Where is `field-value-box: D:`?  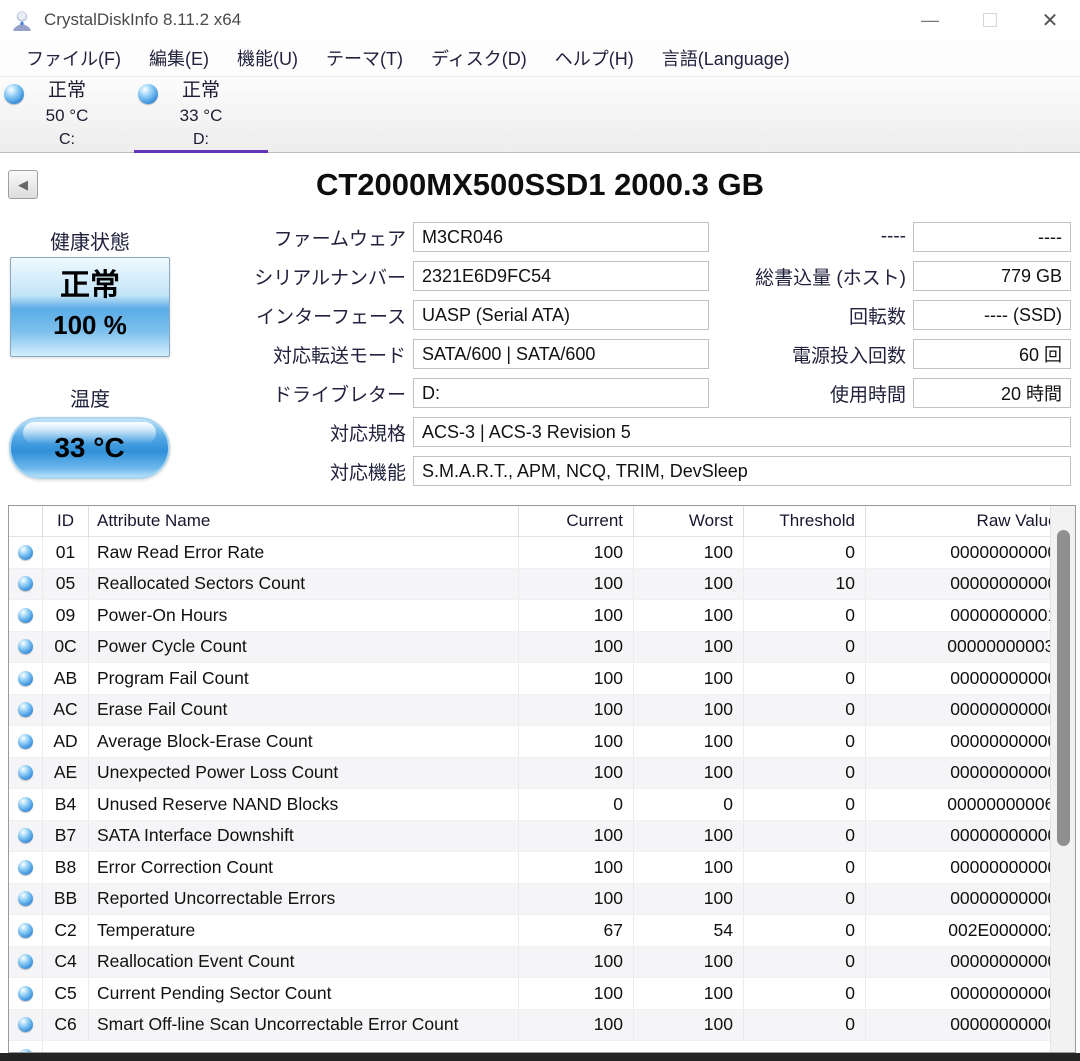
field-value-box: D: is located at coordinates (561, 393).